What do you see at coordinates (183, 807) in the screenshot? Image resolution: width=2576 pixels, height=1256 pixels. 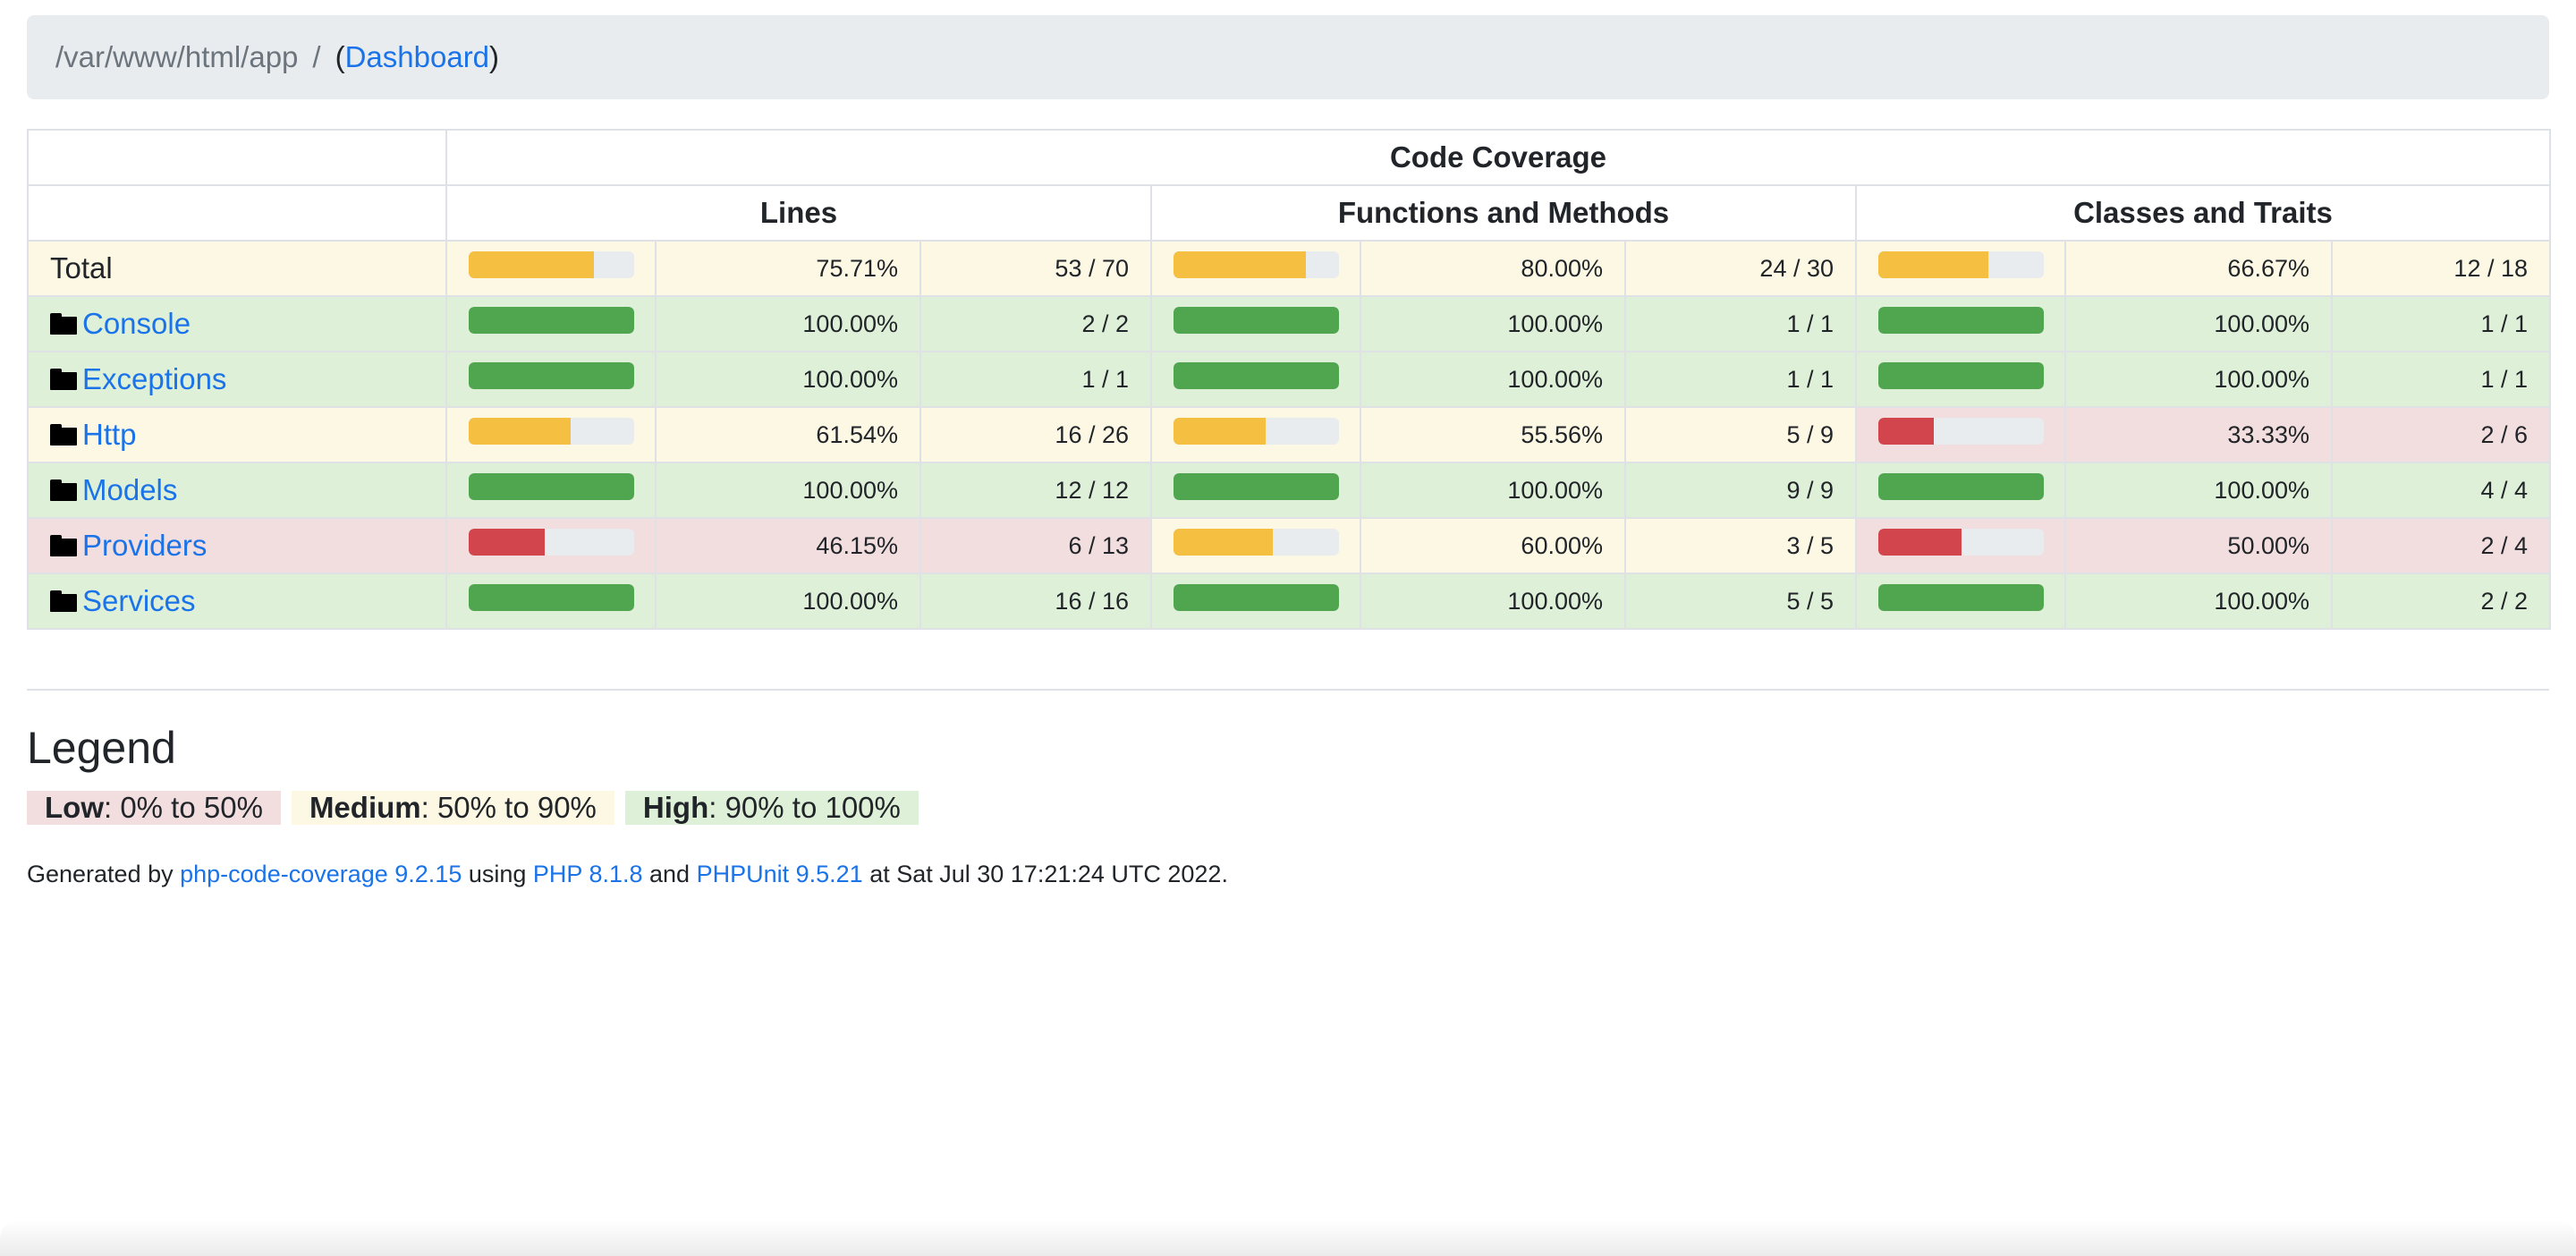 I see `legend-low-range: : 0% to 50%` at bounding box center [183, 807].